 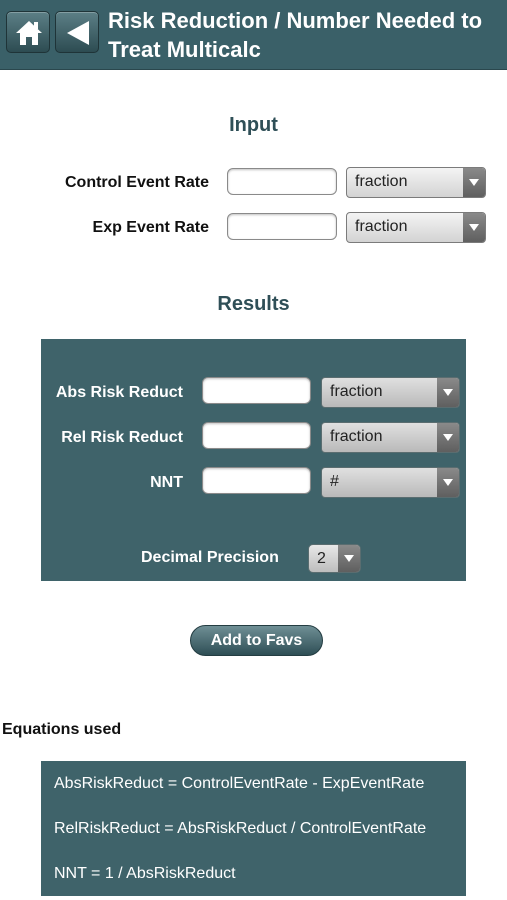 I want to click on nnt-unit-select: #, so click(x=390, y=482).